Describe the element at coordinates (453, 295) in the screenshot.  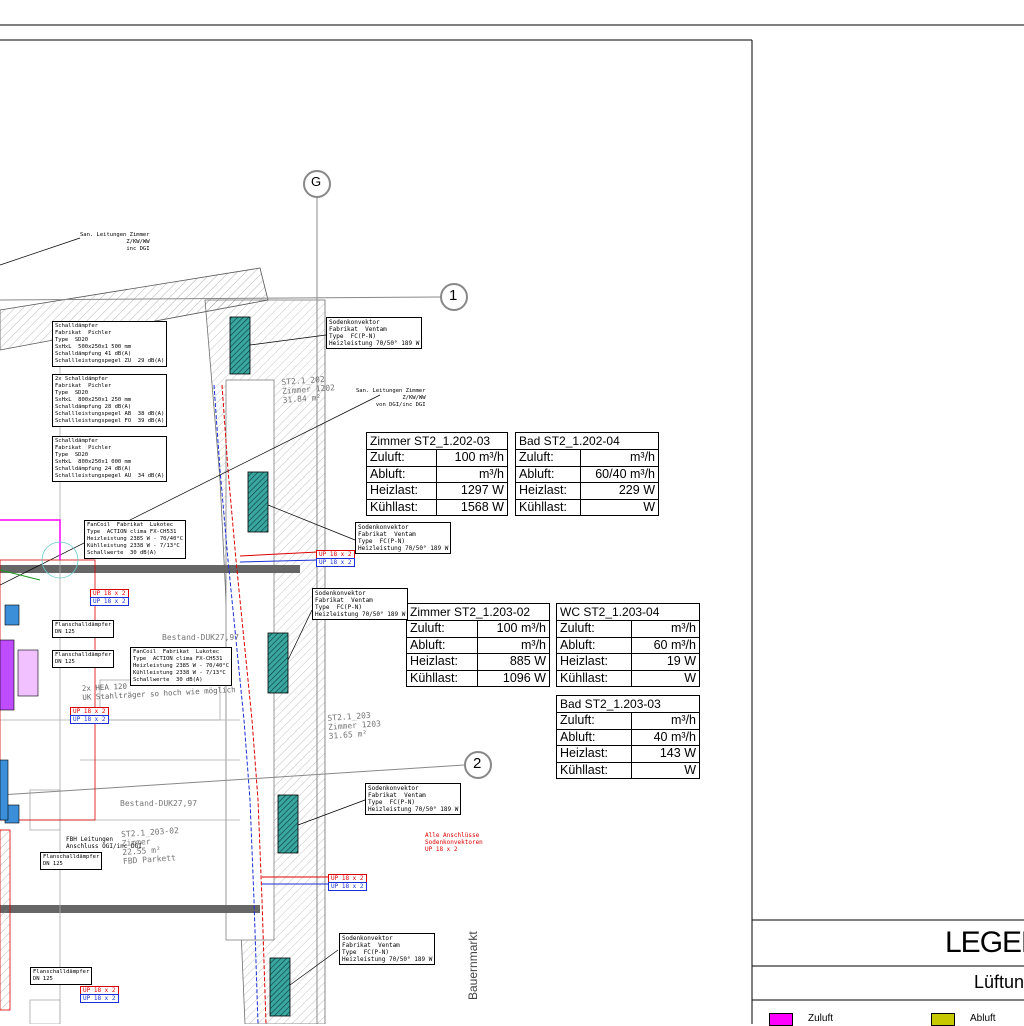
I see `axis-label-1: 1` at that location.